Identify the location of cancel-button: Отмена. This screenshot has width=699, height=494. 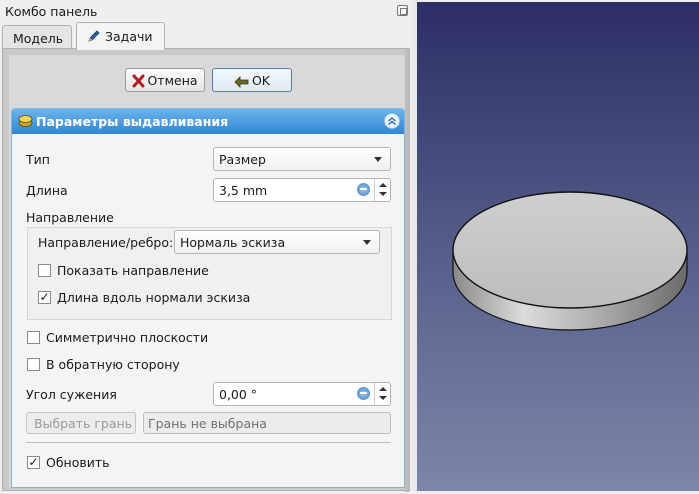
(165, 80).